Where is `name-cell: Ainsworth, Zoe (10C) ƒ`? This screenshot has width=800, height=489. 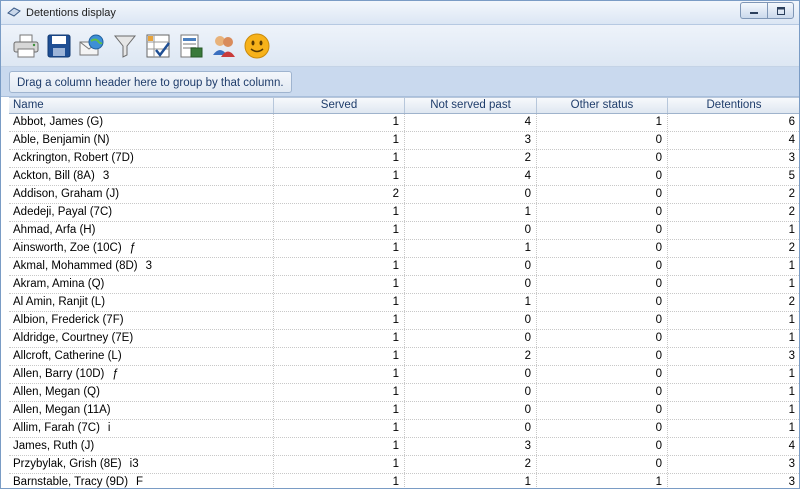
name-cell: Ainsworth, Zoe (10C) ƒ is located at coordinates (141, 248).